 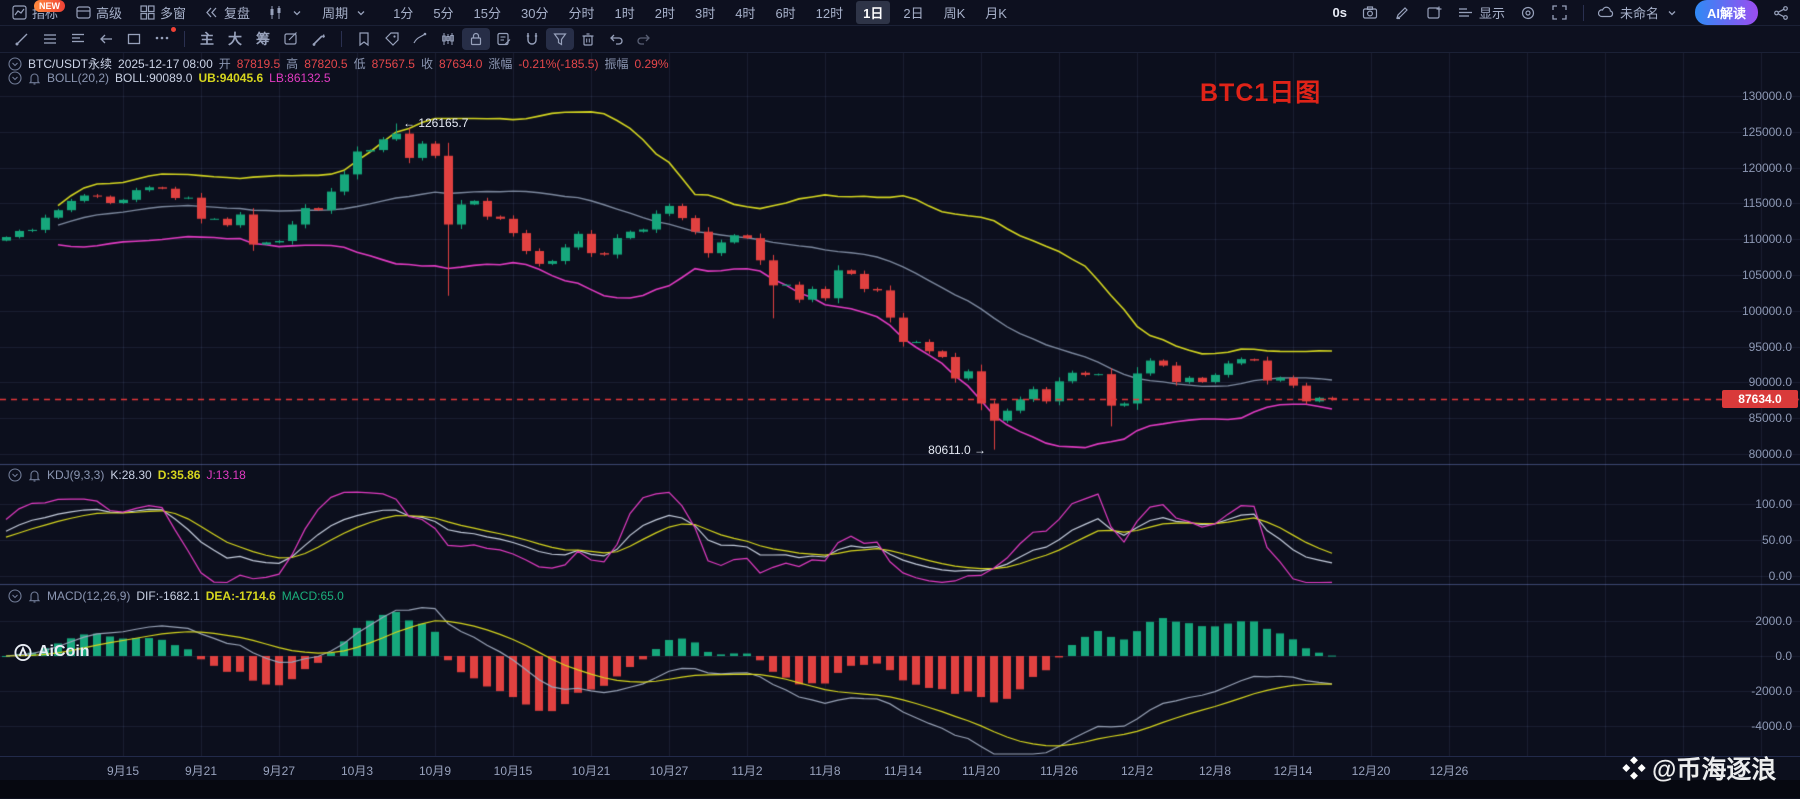 What do you see at coordinates (1449, 771) in the screenshot?
I see `date-tick: 12月26` at bounding box center [1449, 771].